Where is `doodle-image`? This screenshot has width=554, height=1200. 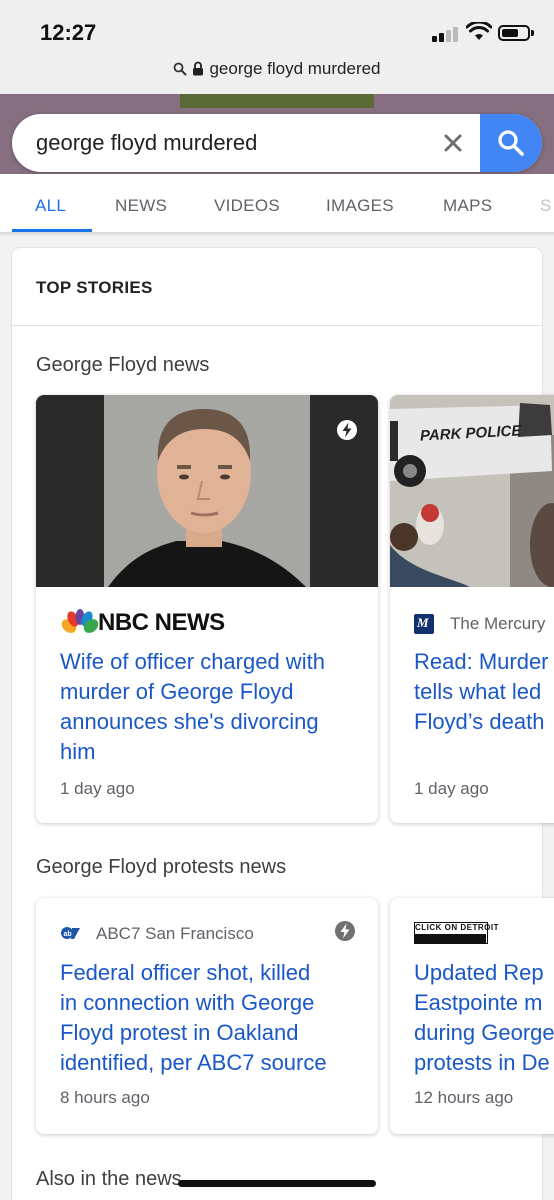 doodle-image is located at coordinates (277, 101).